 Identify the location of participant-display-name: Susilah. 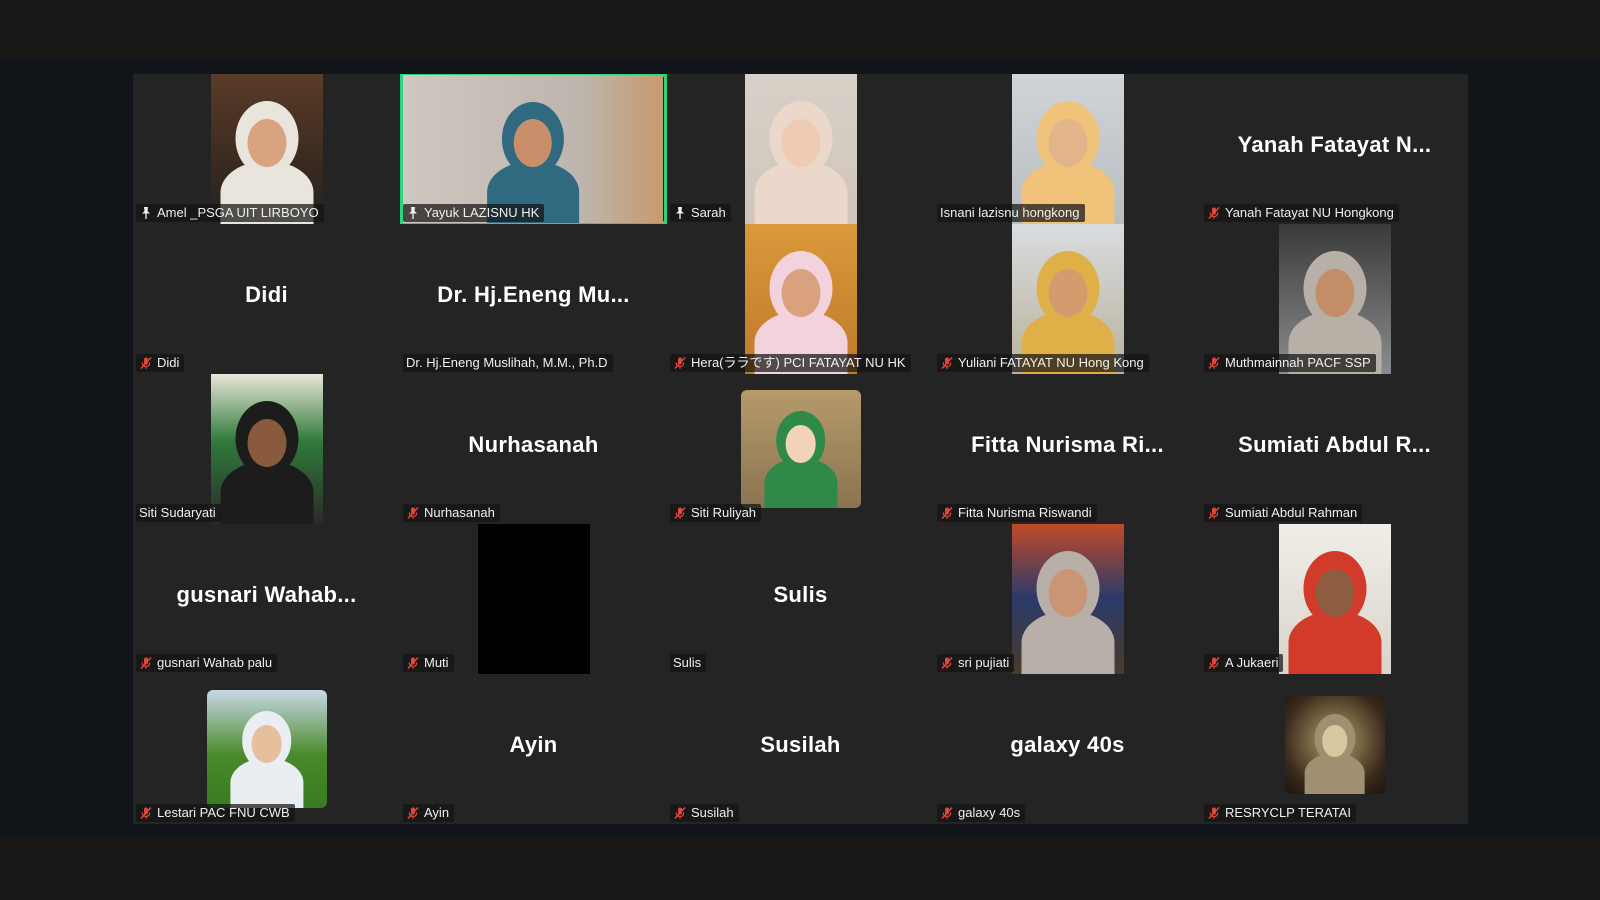
(800, 744).